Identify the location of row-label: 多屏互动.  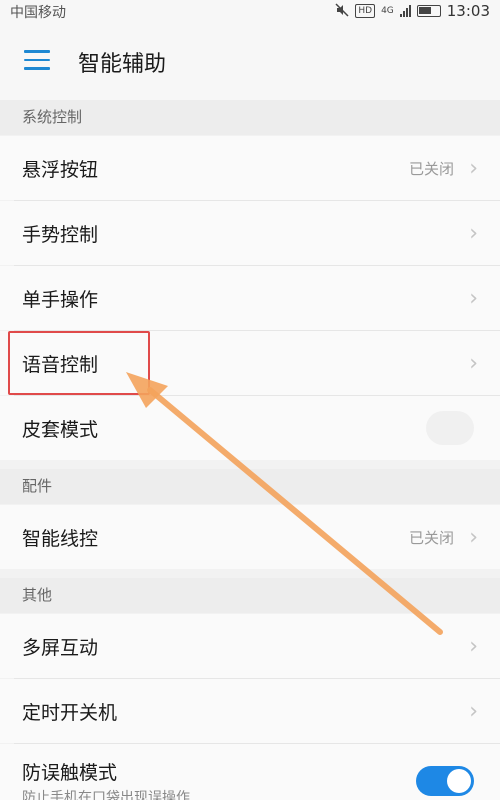
(60, 647).